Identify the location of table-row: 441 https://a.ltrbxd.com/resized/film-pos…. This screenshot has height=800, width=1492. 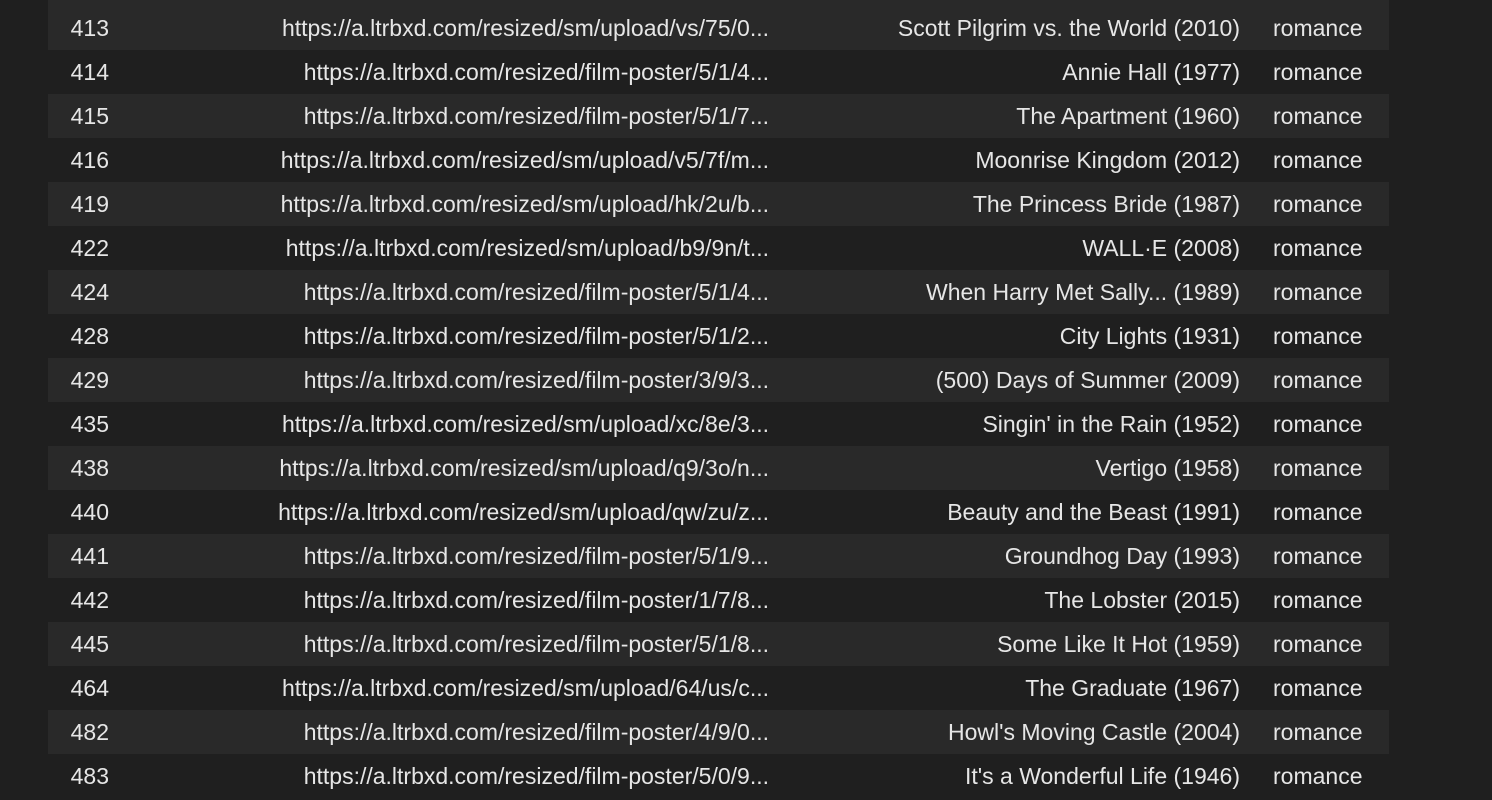
(718, 556).